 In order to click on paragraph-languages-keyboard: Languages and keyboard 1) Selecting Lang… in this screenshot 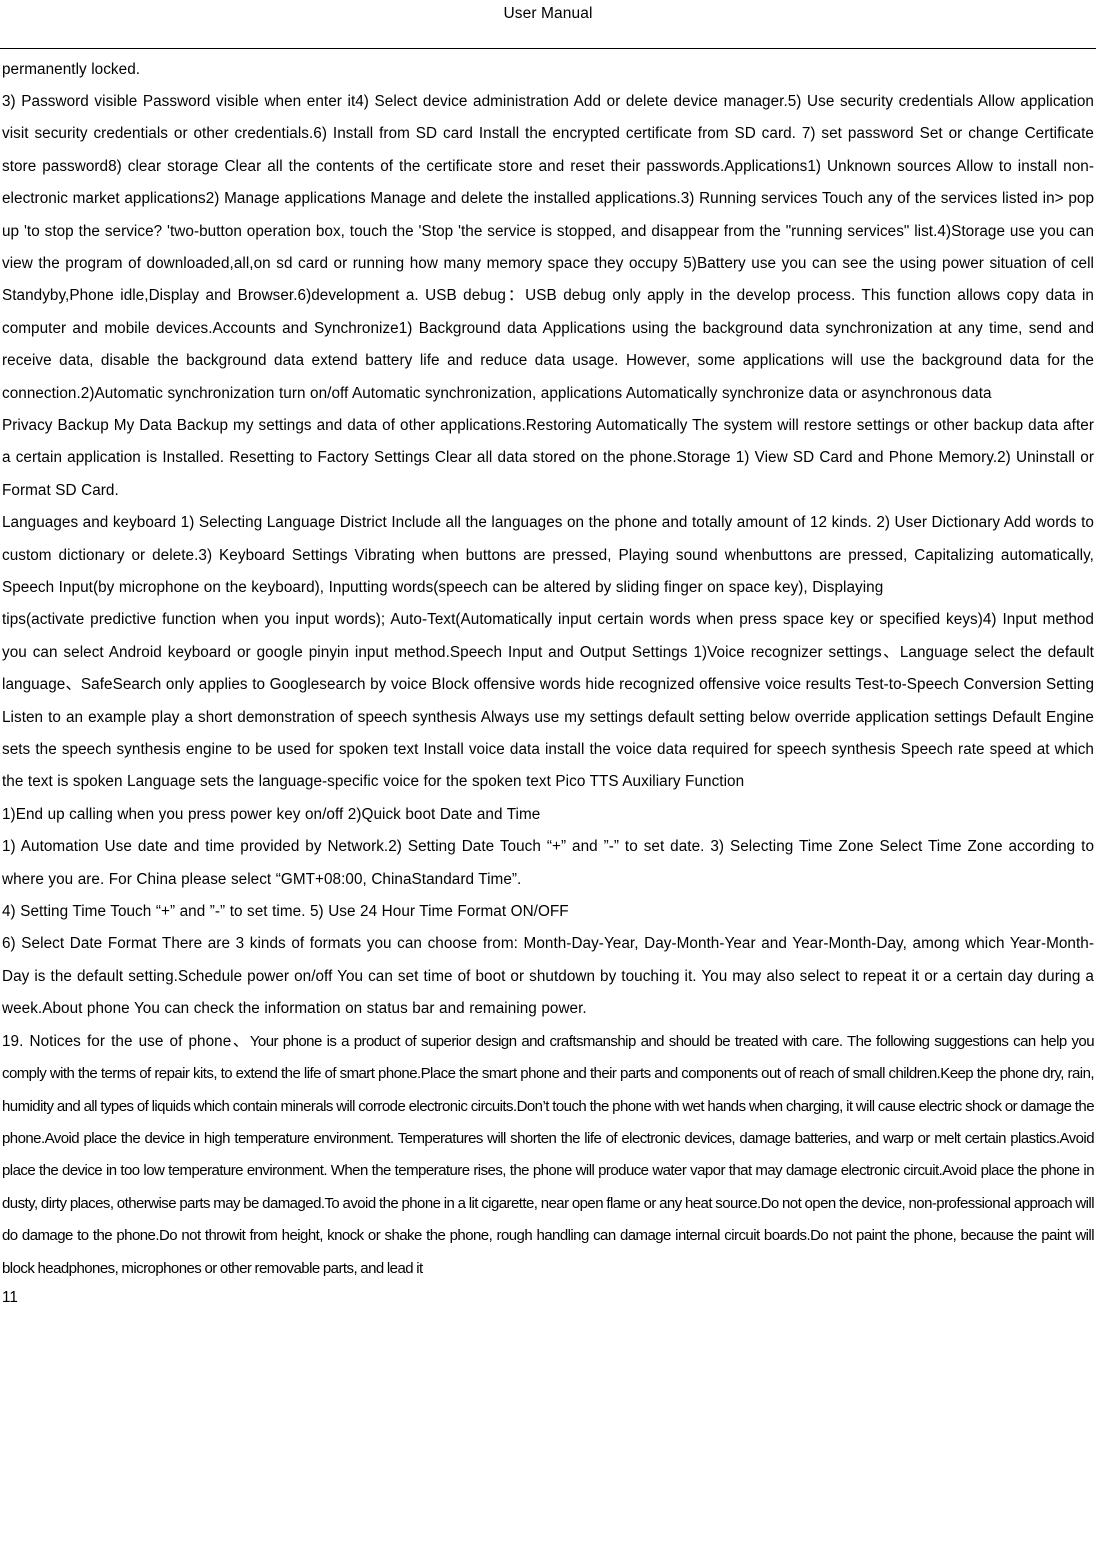, I will do `click(548, 555)`.